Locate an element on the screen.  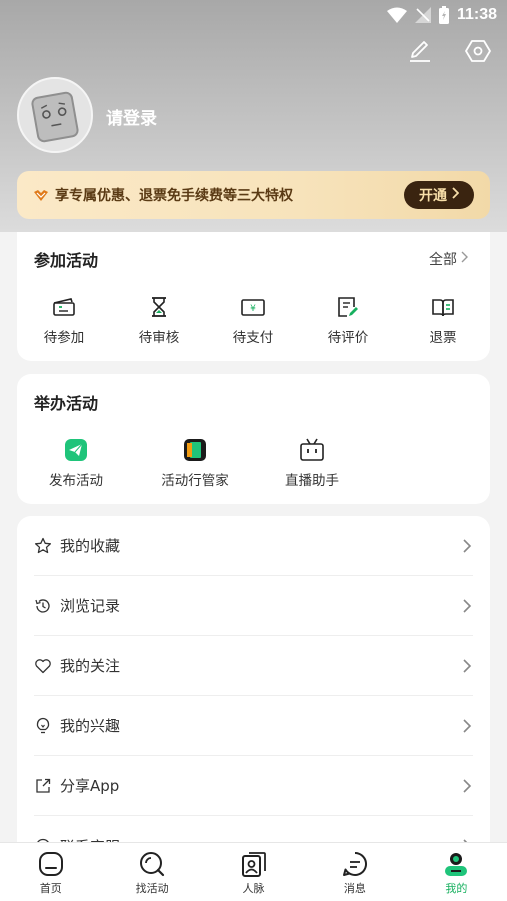
refund-icon is located at coordinates (443, 307).